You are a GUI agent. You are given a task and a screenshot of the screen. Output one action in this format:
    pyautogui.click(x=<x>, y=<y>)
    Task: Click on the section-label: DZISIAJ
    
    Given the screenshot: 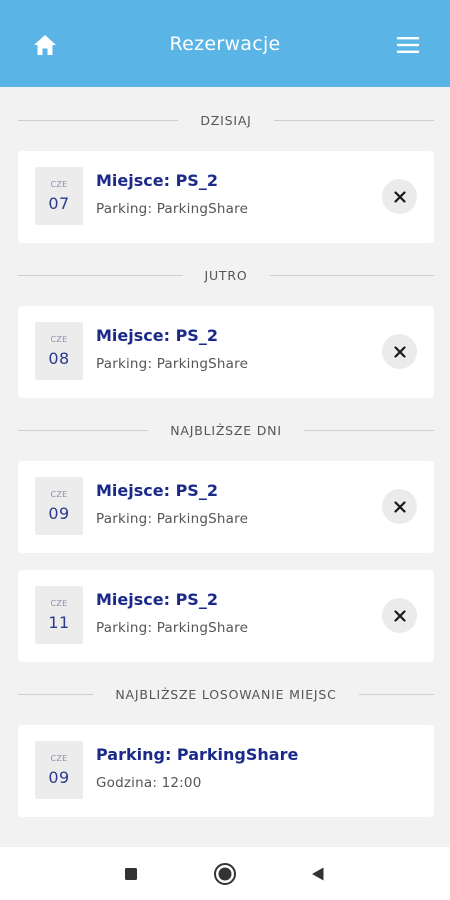 What is the action you would take?
    pyautogui.click(x=226, y=120)
    